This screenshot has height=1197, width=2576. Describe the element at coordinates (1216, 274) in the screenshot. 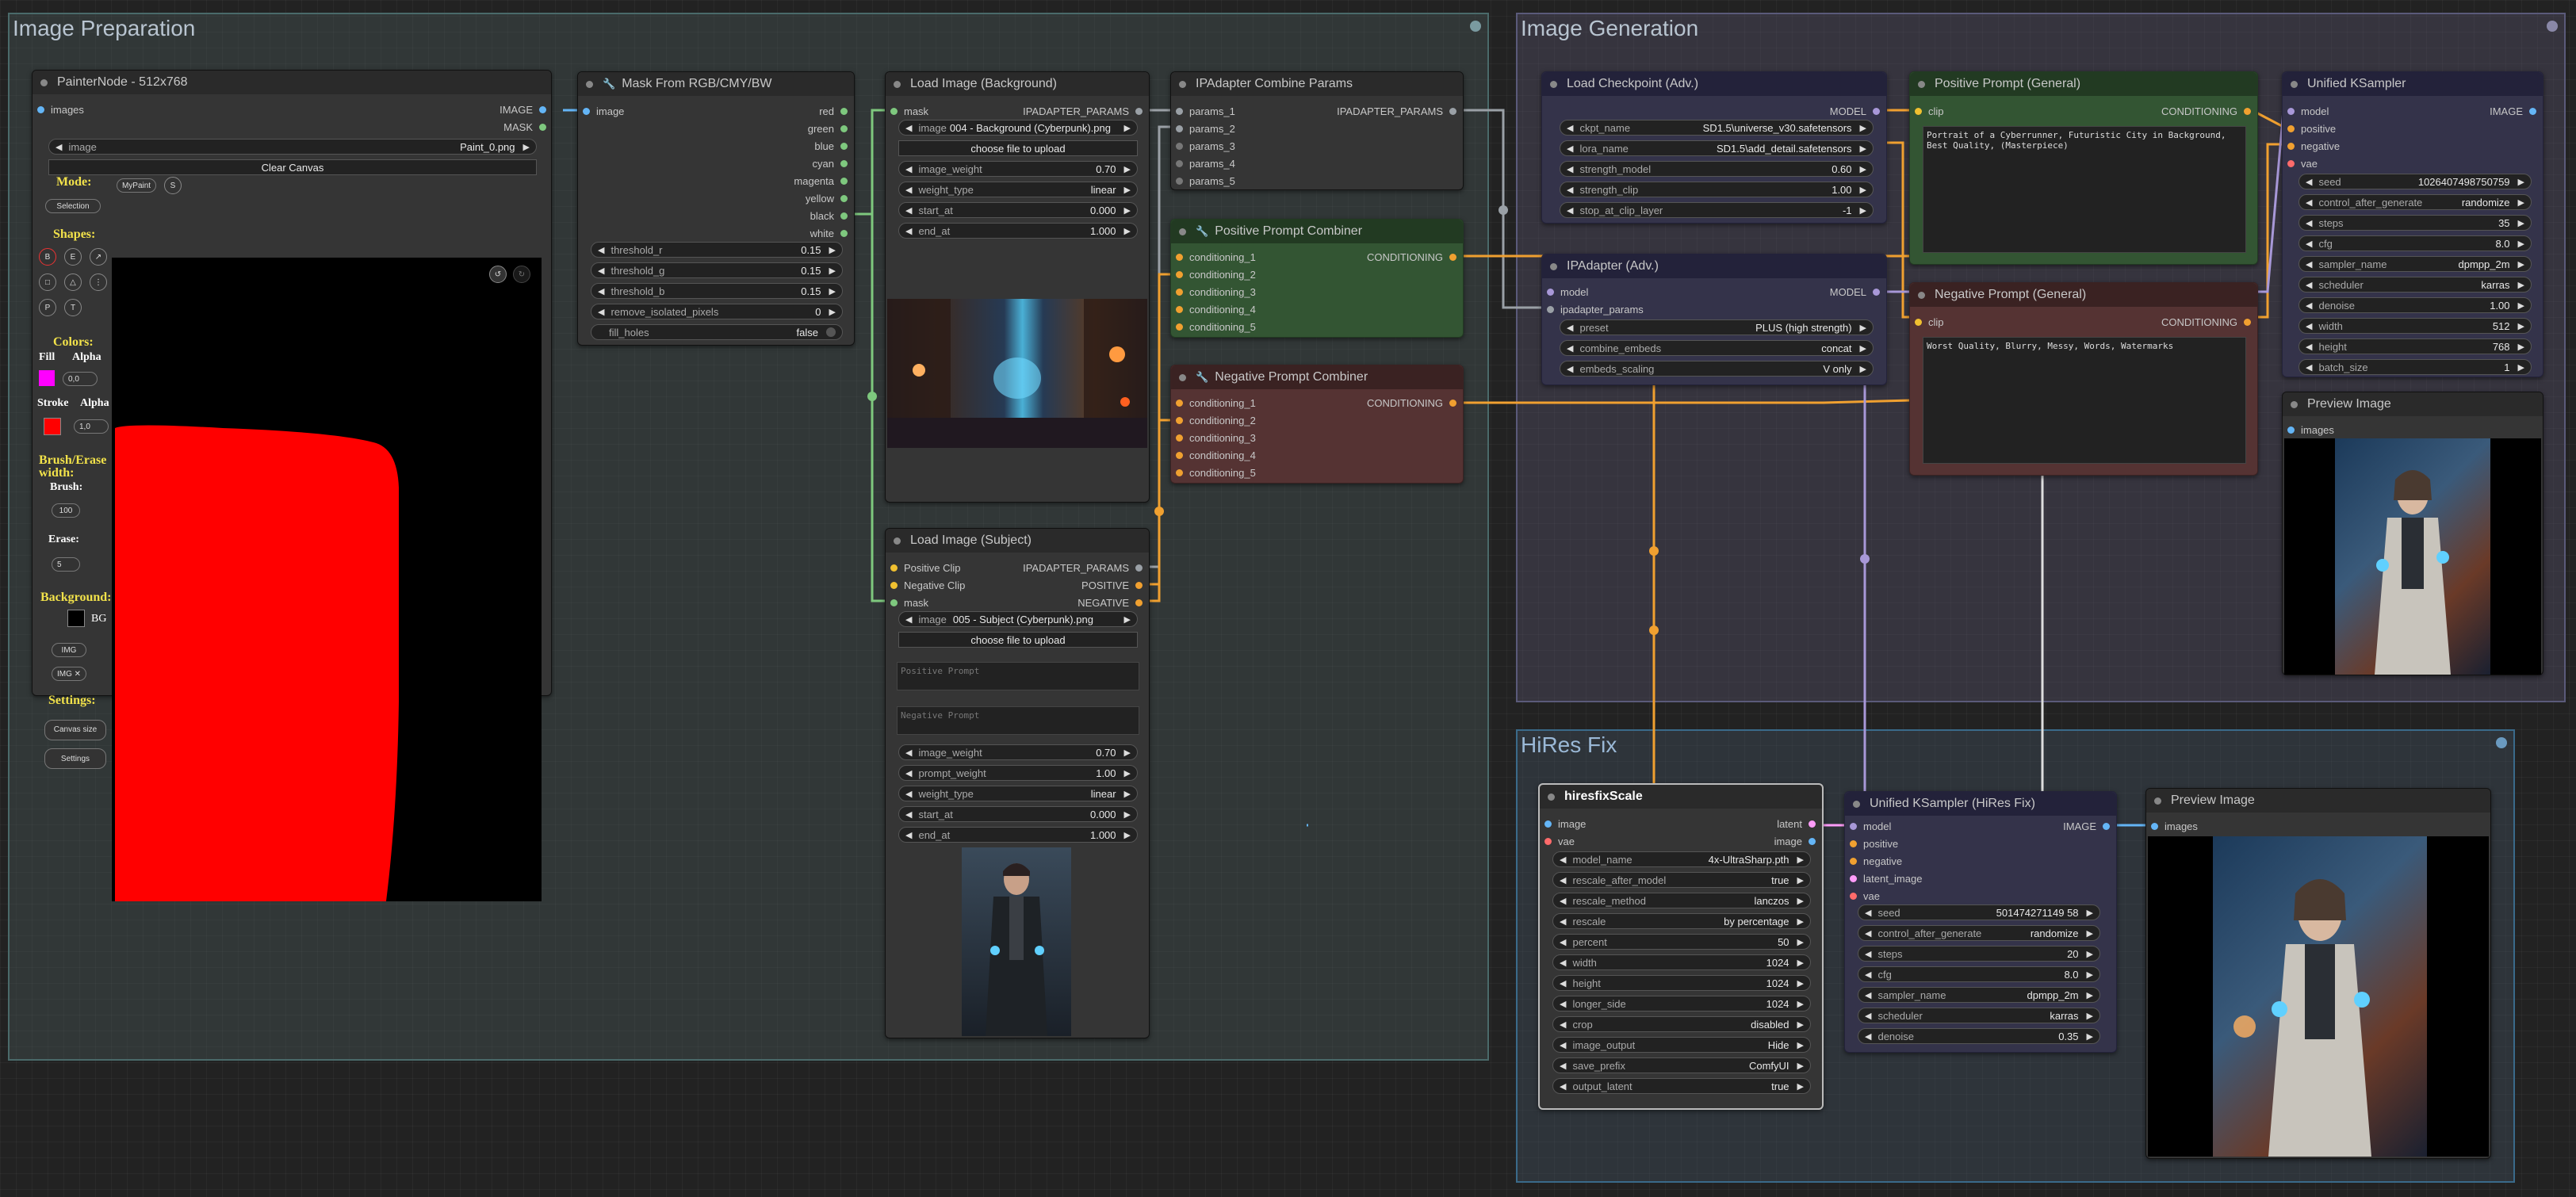

I see `input-conditioning-2: conditioning_2` at that location.